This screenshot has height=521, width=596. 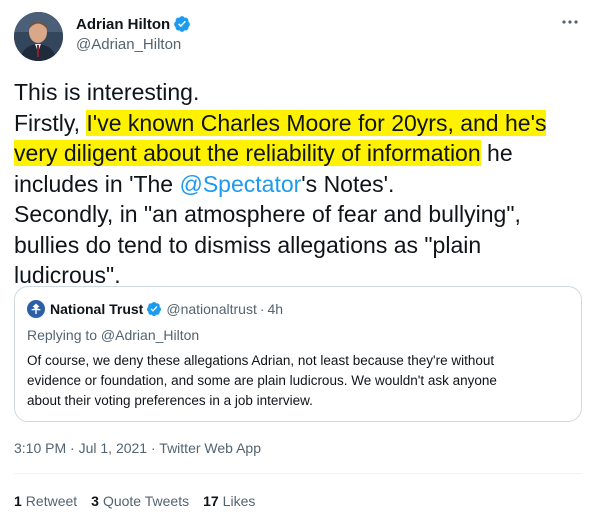 What do you see at coordinates (113, 335) in the screenshot?
I see `replying-to-text: Replying to @Adrian_Hilton` at bounding box center [113, 335].